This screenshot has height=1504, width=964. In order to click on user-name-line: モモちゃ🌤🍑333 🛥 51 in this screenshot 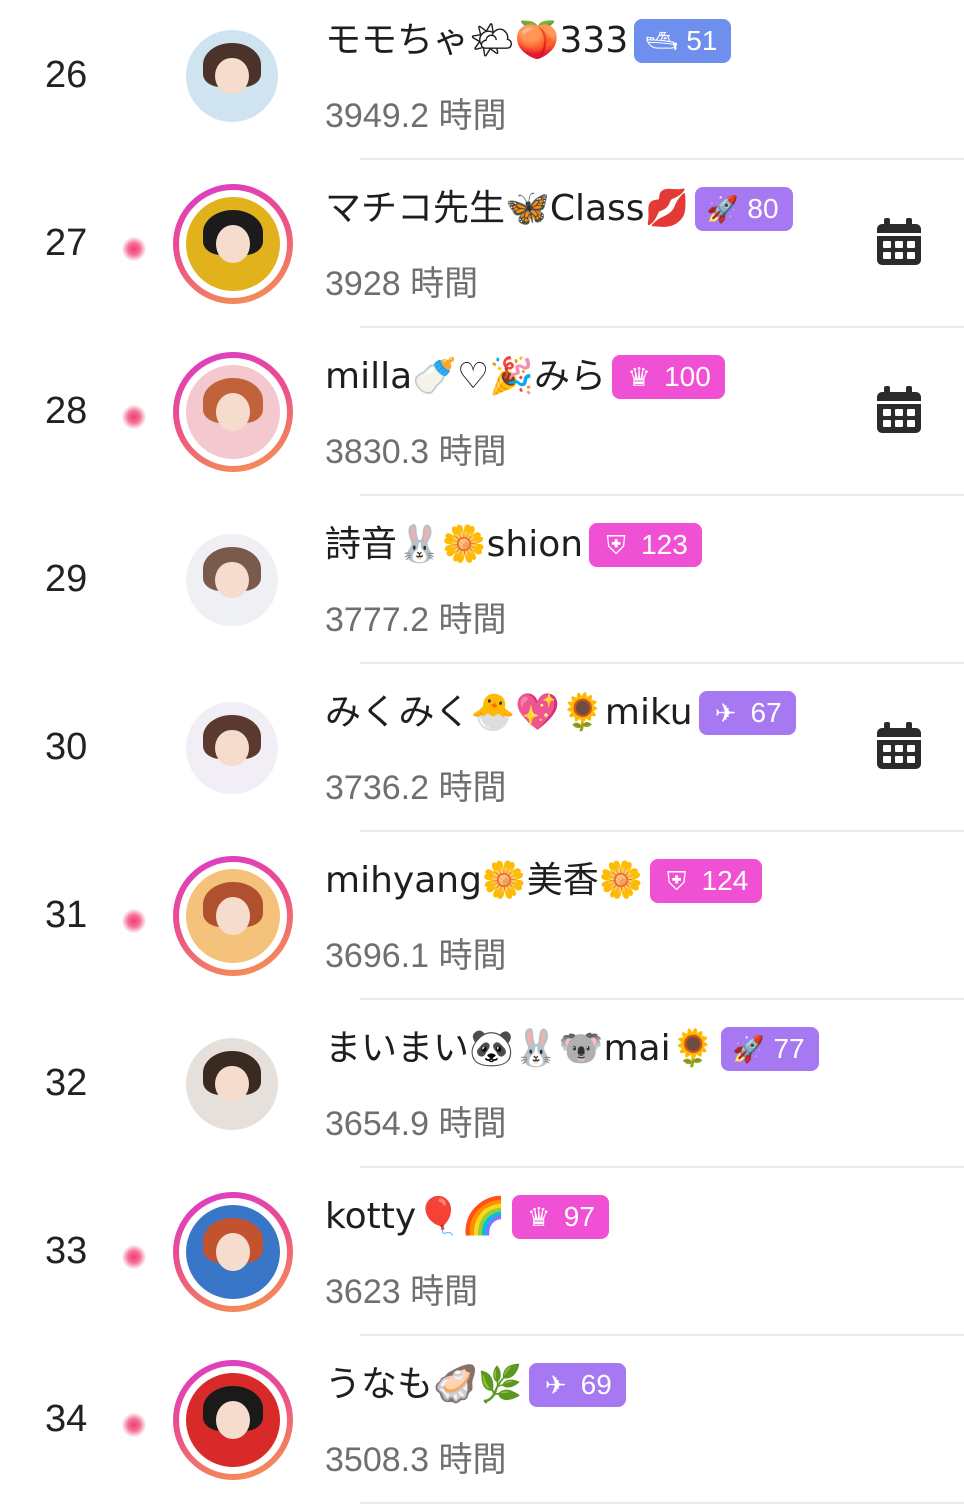, I will do `click(528, 41)`.